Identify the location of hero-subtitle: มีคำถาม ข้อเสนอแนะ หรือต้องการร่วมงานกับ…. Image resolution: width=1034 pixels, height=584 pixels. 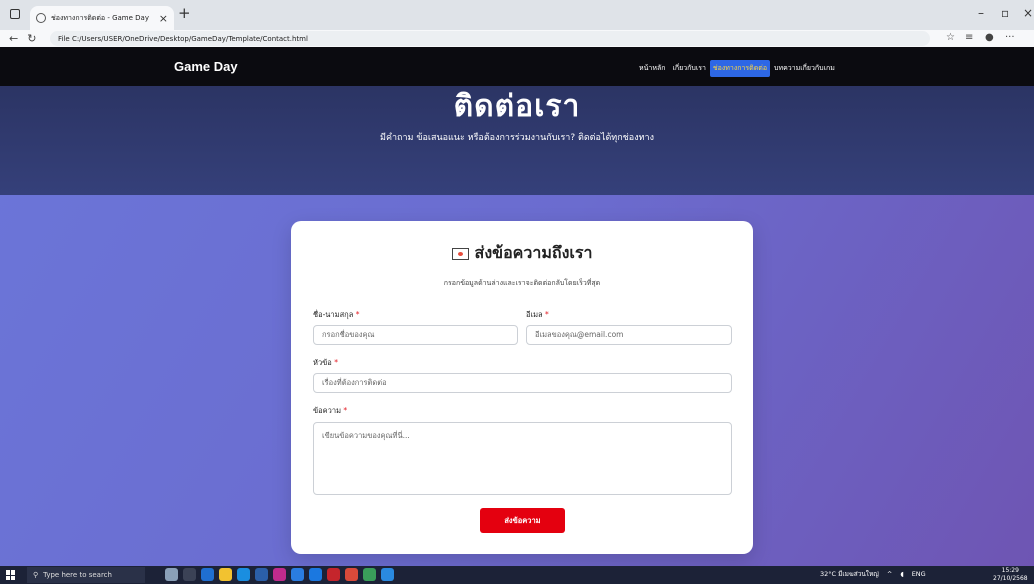
(517, 138).